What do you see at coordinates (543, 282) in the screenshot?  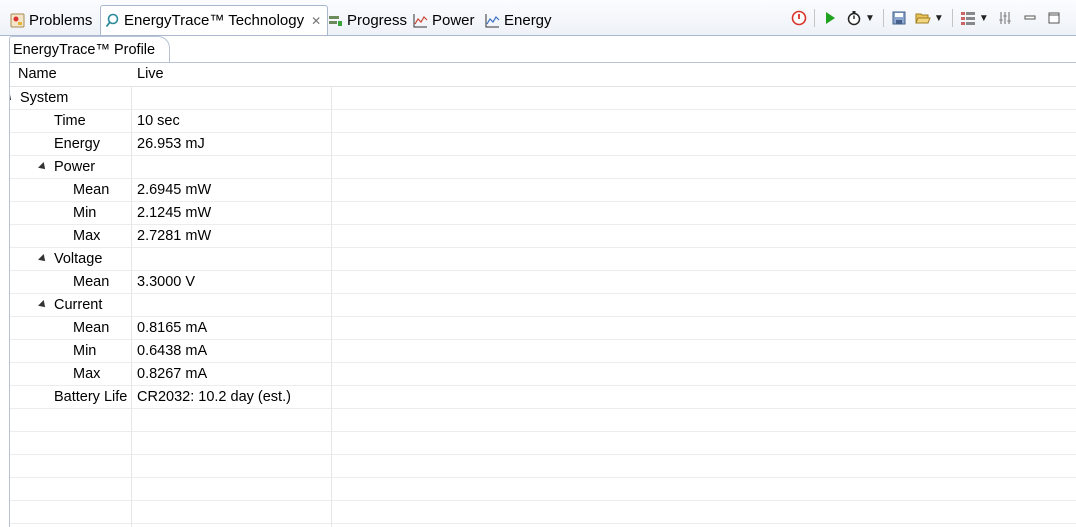 I see `table-row: Mean 3.3000 V` at bounding box center [543, 282].